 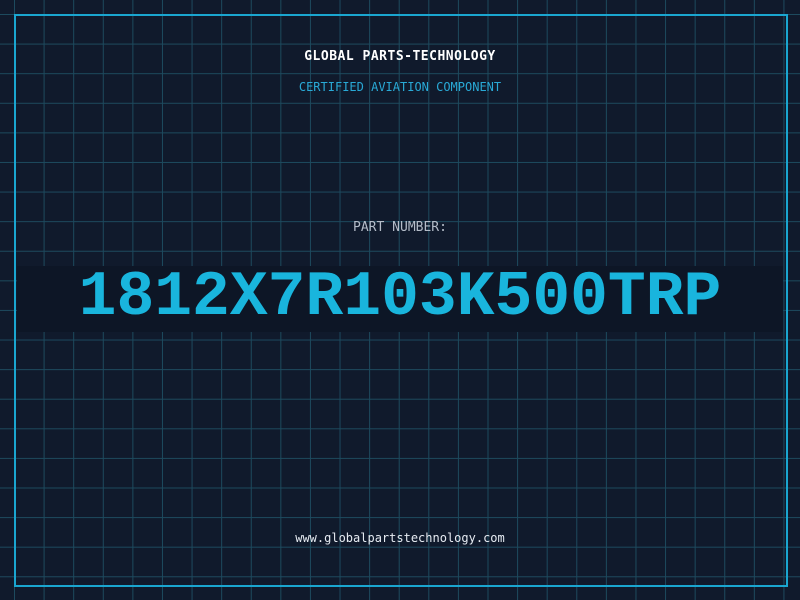 I want to click on certification-subtitle: CERTIFIED AVIATION COMPONENT, so click(x=400, y=87).